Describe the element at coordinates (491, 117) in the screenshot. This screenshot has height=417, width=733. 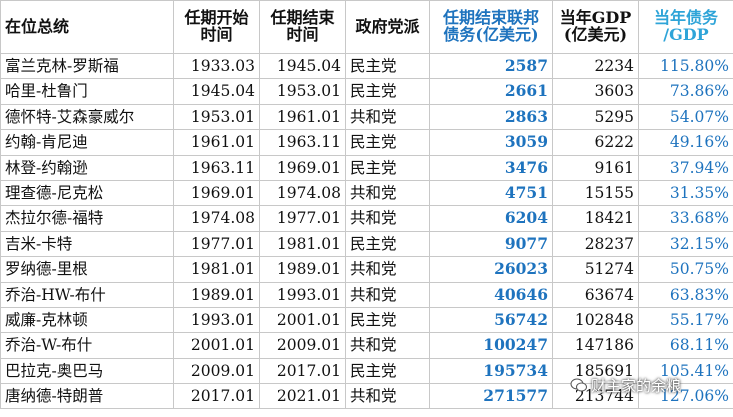
I see `cell-debt: 2863` at that location.